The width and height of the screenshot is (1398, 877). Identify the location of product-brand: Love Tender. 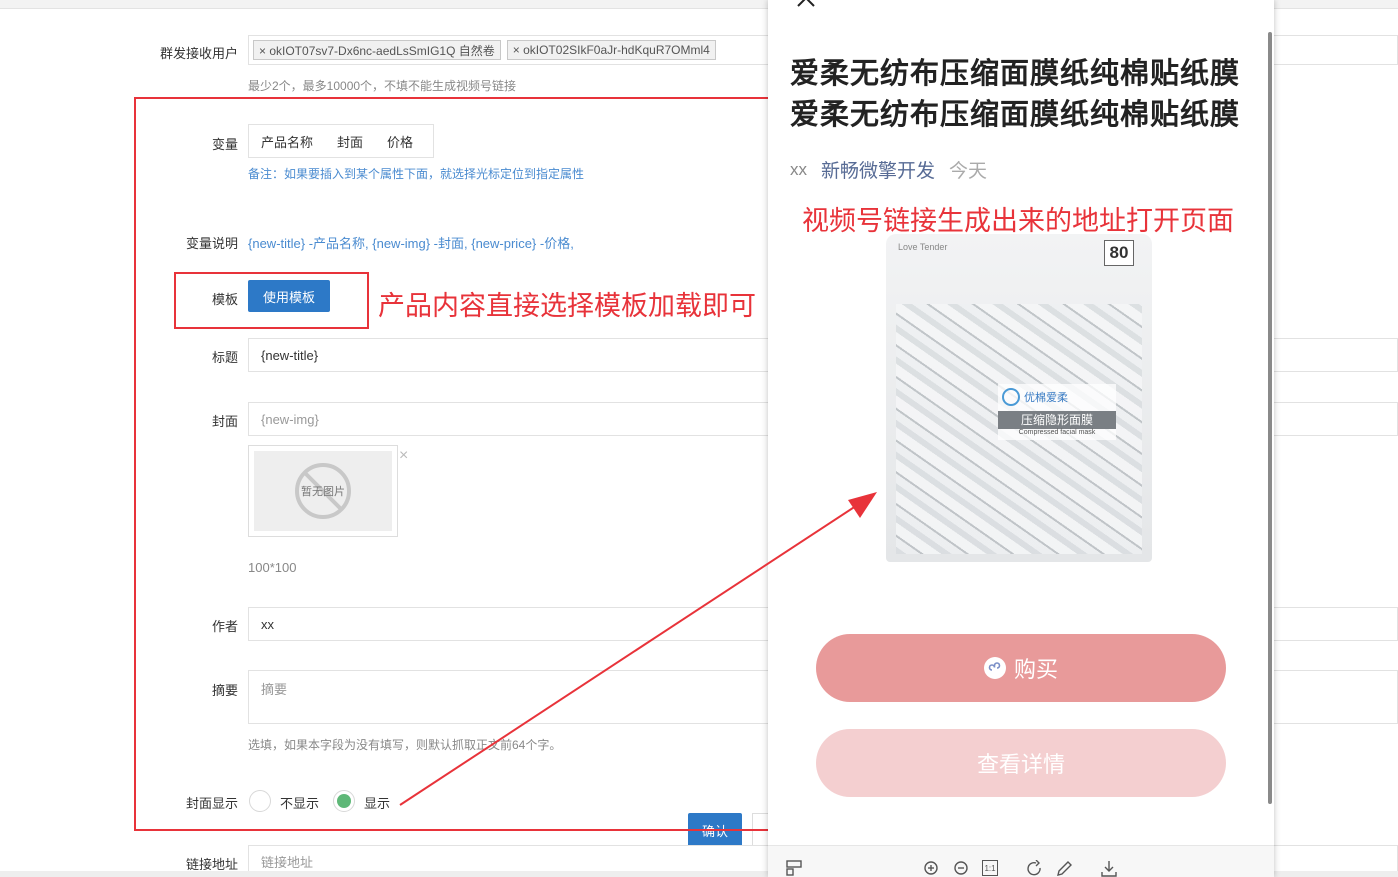
(923, 247).